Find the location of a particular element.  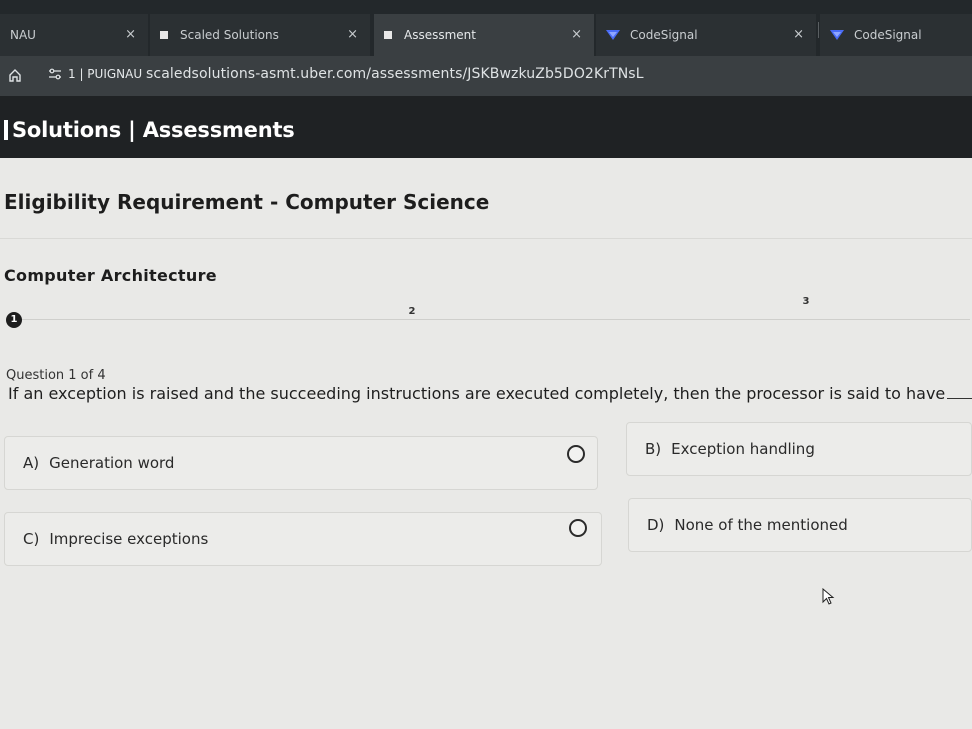

home-icon is located at coordinates (15, 75).